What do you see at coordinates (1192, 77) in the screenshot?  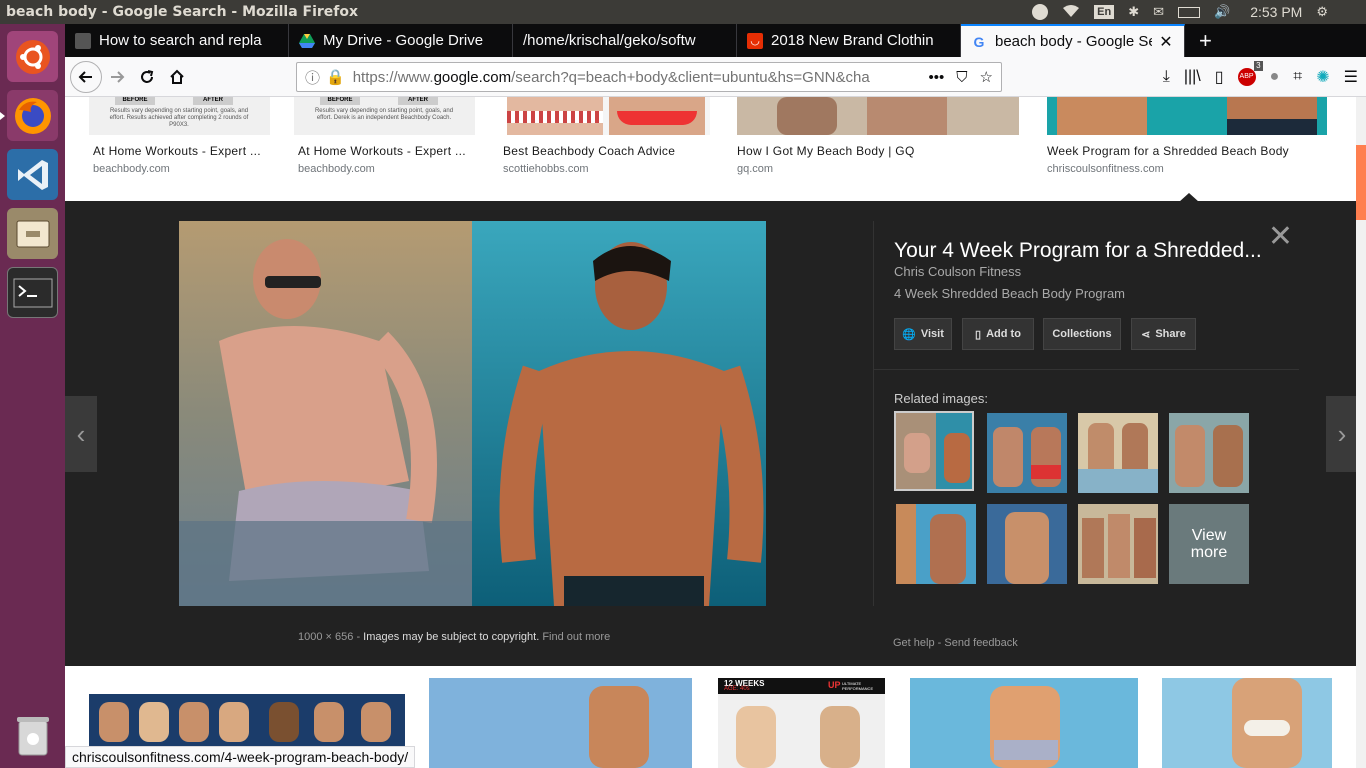 I see `library-icon: |||\` at bounding box center [1192, 77].